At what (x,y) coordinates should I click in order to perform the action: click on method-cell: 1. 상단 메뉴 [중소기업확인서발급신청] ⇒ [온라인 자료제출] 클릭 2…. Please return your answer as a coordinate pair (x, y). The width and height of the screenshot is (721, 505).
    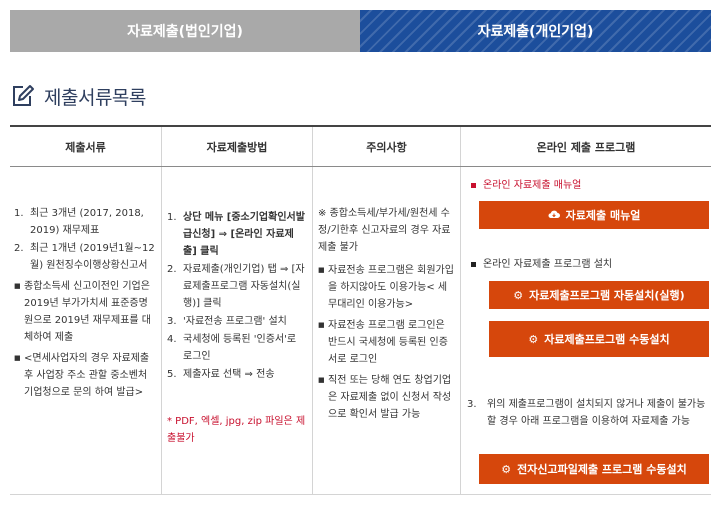
    Looking at the image, I should click on (237, 330).